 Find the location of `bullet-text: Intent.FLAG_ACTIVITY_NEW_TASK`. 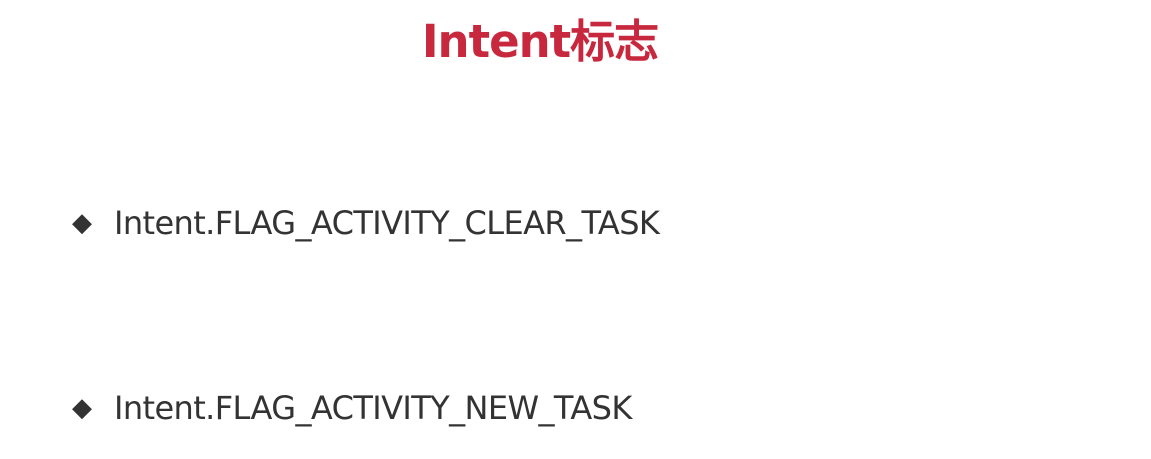

bullet-text: Intent.FLAG_ACTIVITY_NEW_TASK is located at coordinates (373, 408).